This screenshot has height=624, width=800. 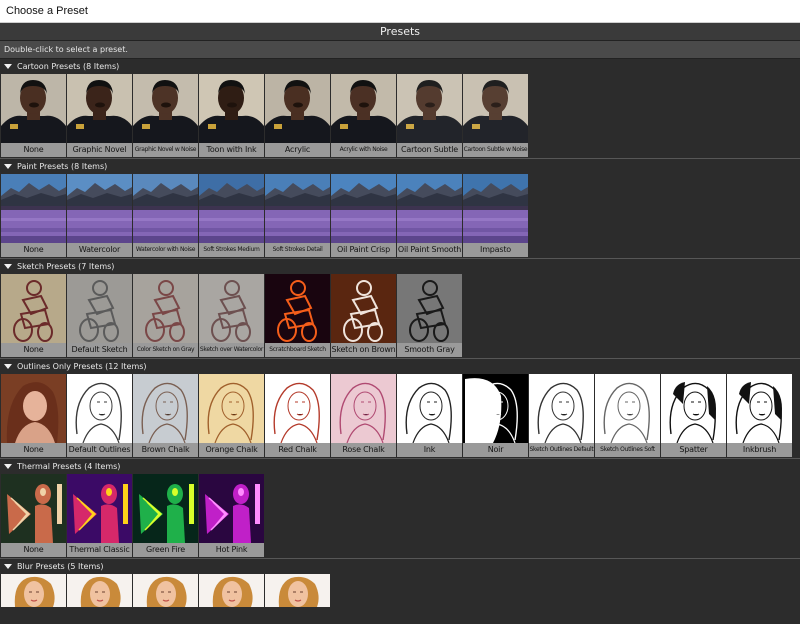 I want to click on preset-tile: Watercolor with Noise, so click(x=165, y=215).